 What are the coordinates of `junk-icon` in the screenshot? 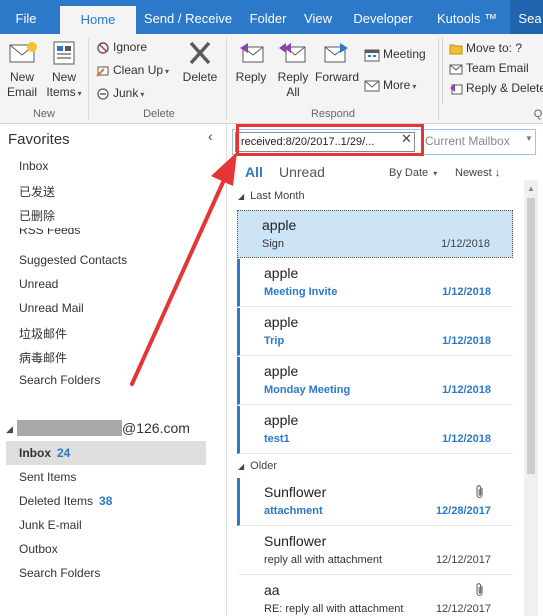 It's located at (103, 94).